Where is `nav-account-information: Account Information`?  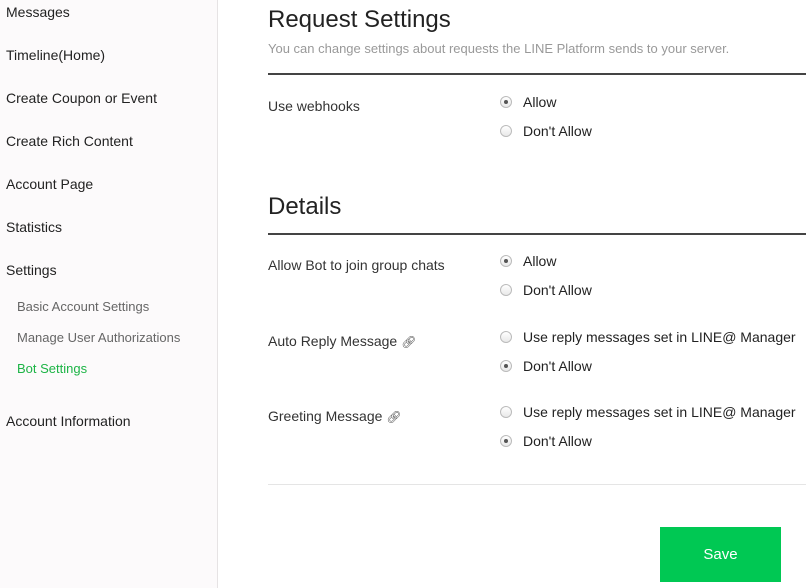
nav-account-information: Account Information is located at coordinates (68, 421).